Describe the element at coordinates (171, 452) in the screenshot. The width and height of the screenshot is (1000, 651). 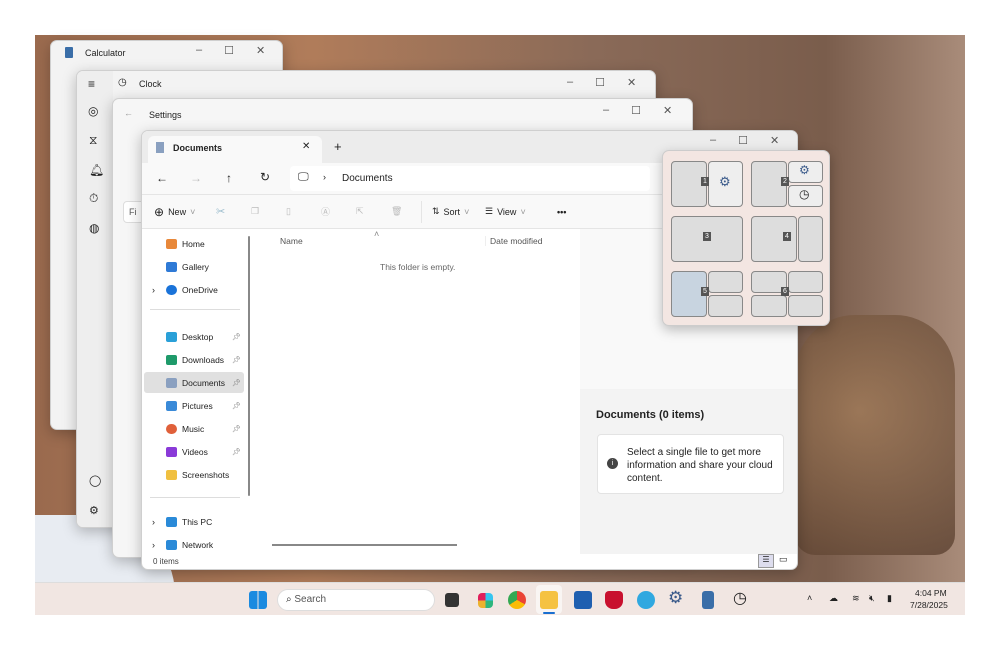
I see `videos-icon` at that location.